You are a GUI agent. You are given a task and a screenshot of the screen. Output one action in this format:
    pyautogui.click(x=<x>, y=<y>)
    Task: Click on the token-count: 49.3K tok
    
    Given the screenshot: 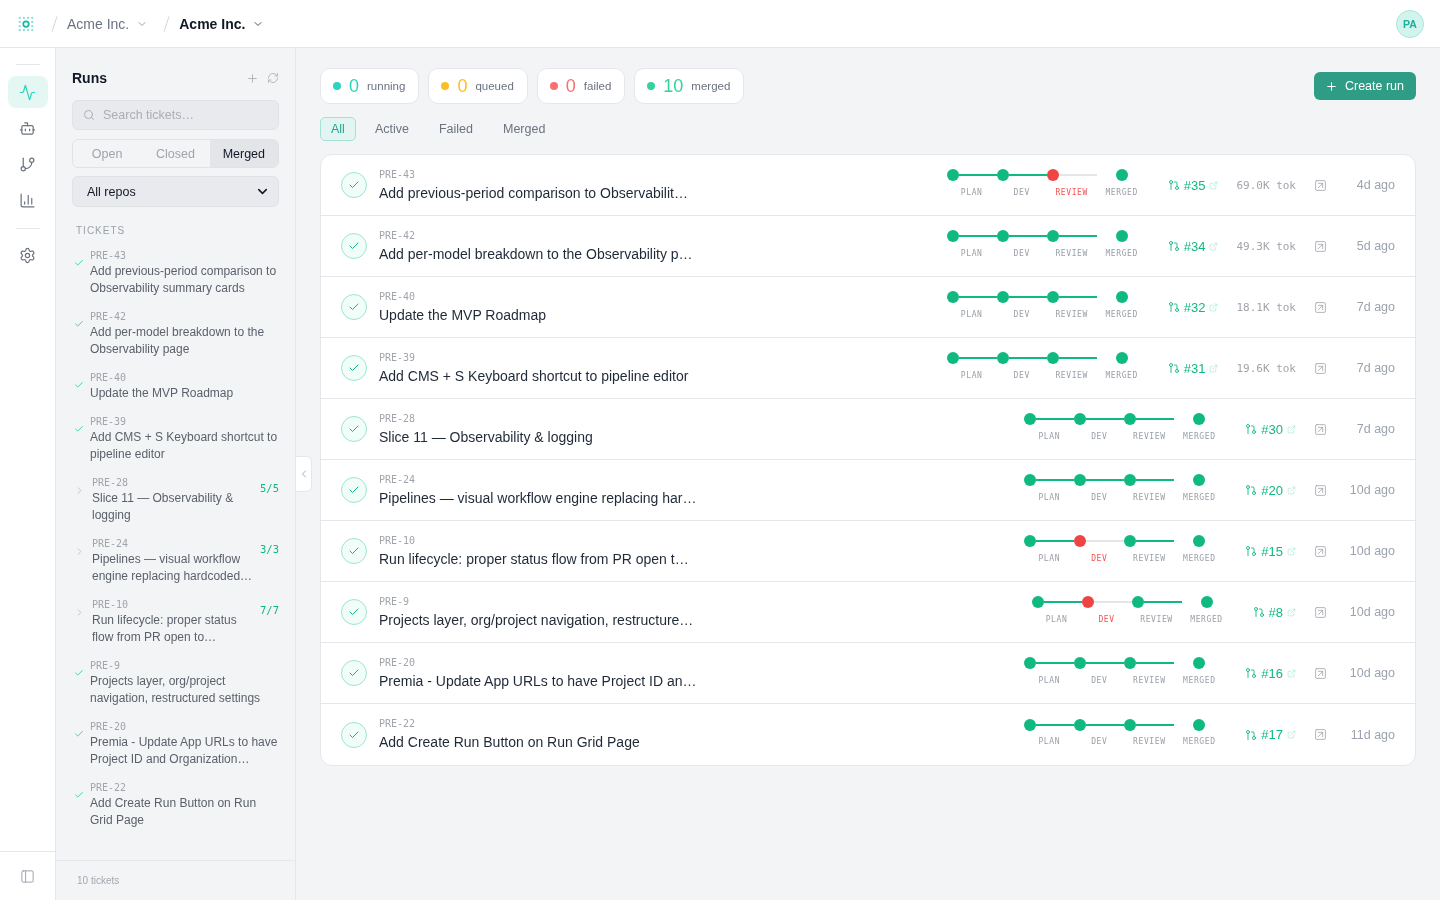 What is the action you would take?
    pyautogui.click(x=1266, y=246)
    